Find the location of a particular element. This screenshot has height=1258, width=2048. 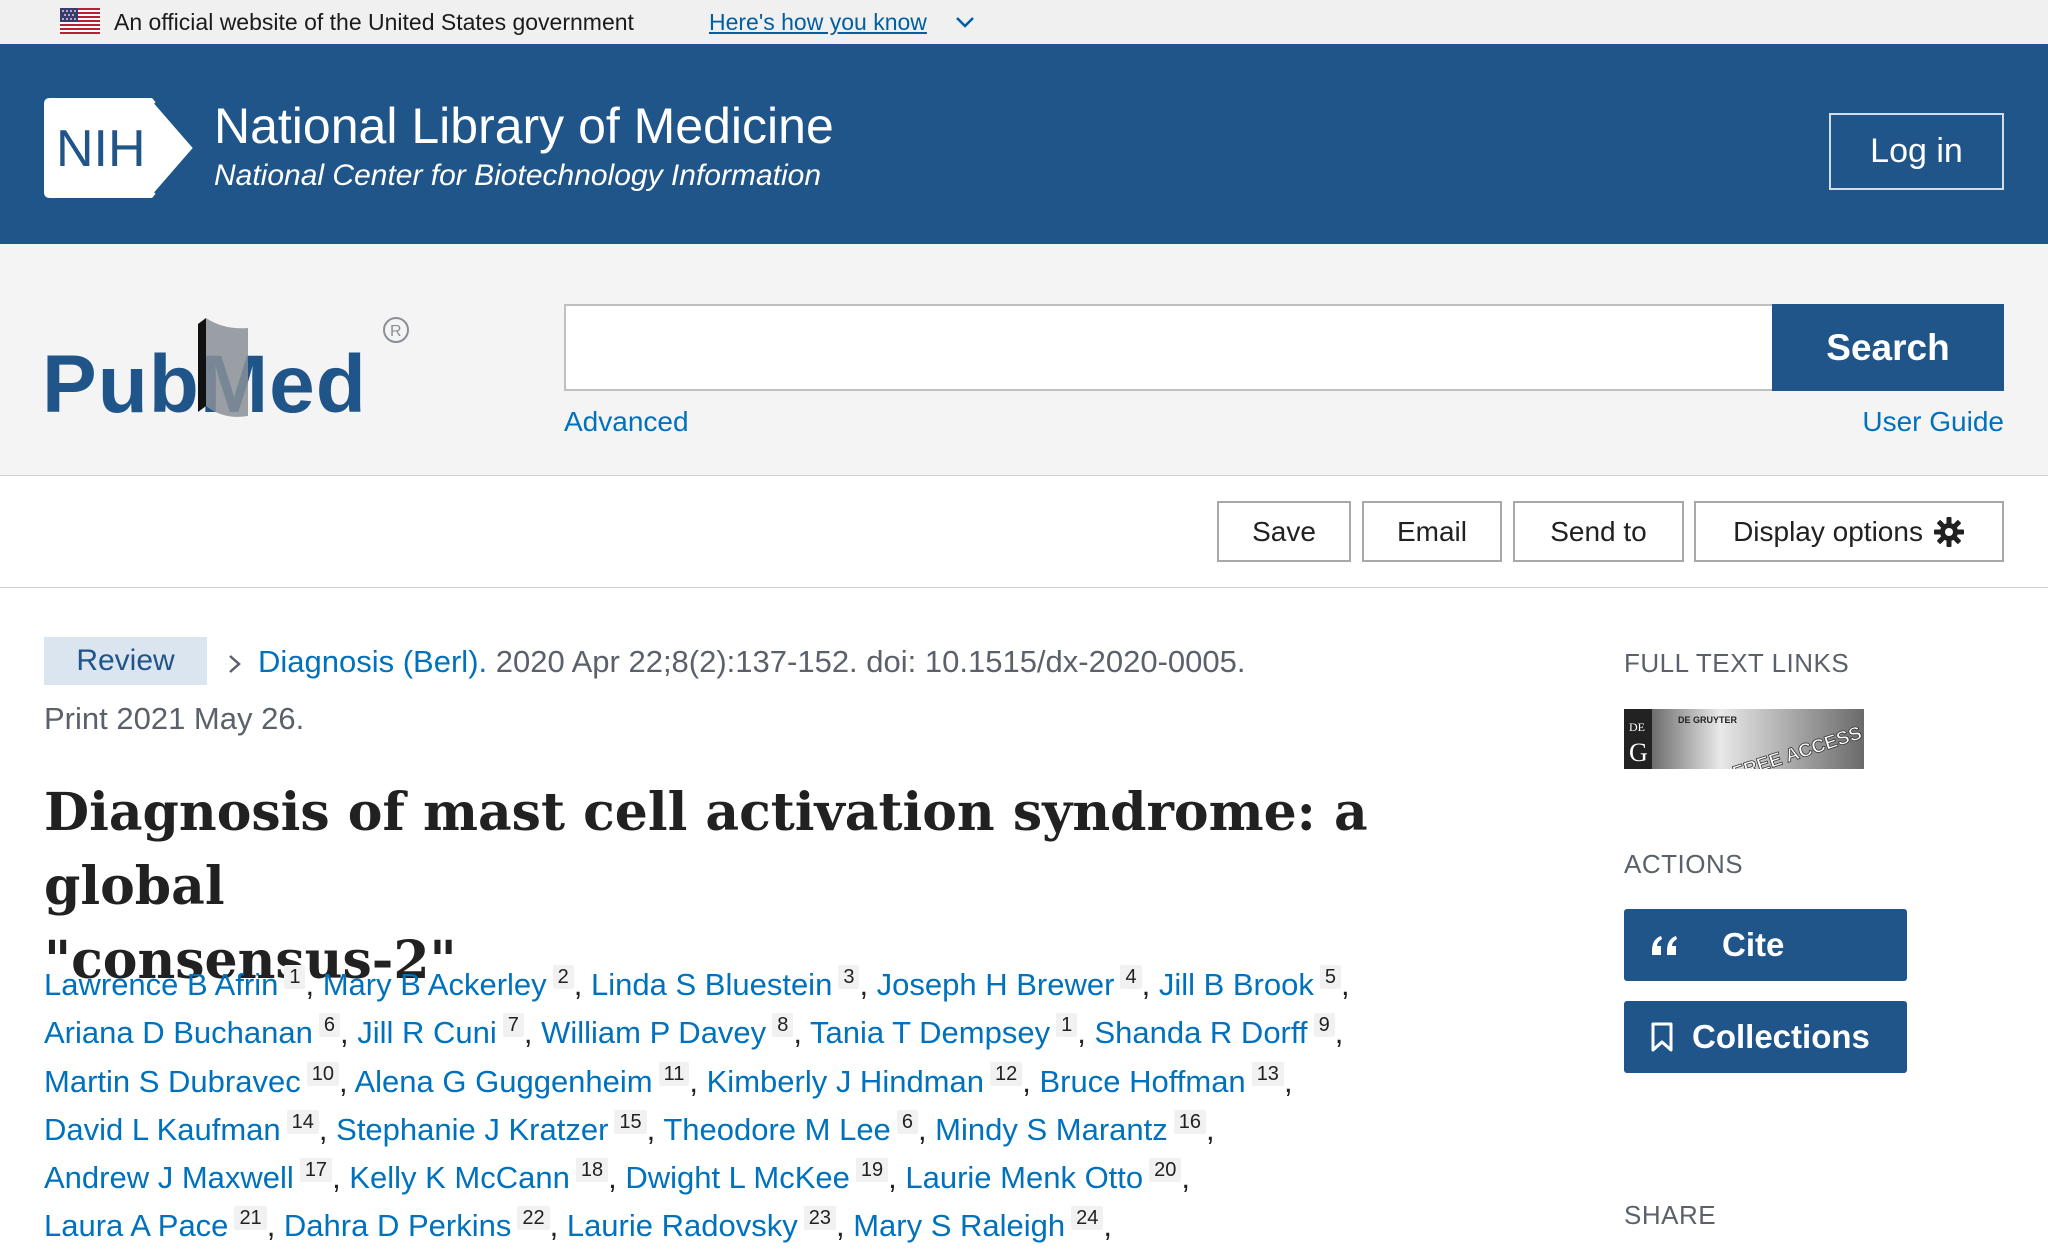

affiliation-number: 21 is located at coordinates (250, 1218).